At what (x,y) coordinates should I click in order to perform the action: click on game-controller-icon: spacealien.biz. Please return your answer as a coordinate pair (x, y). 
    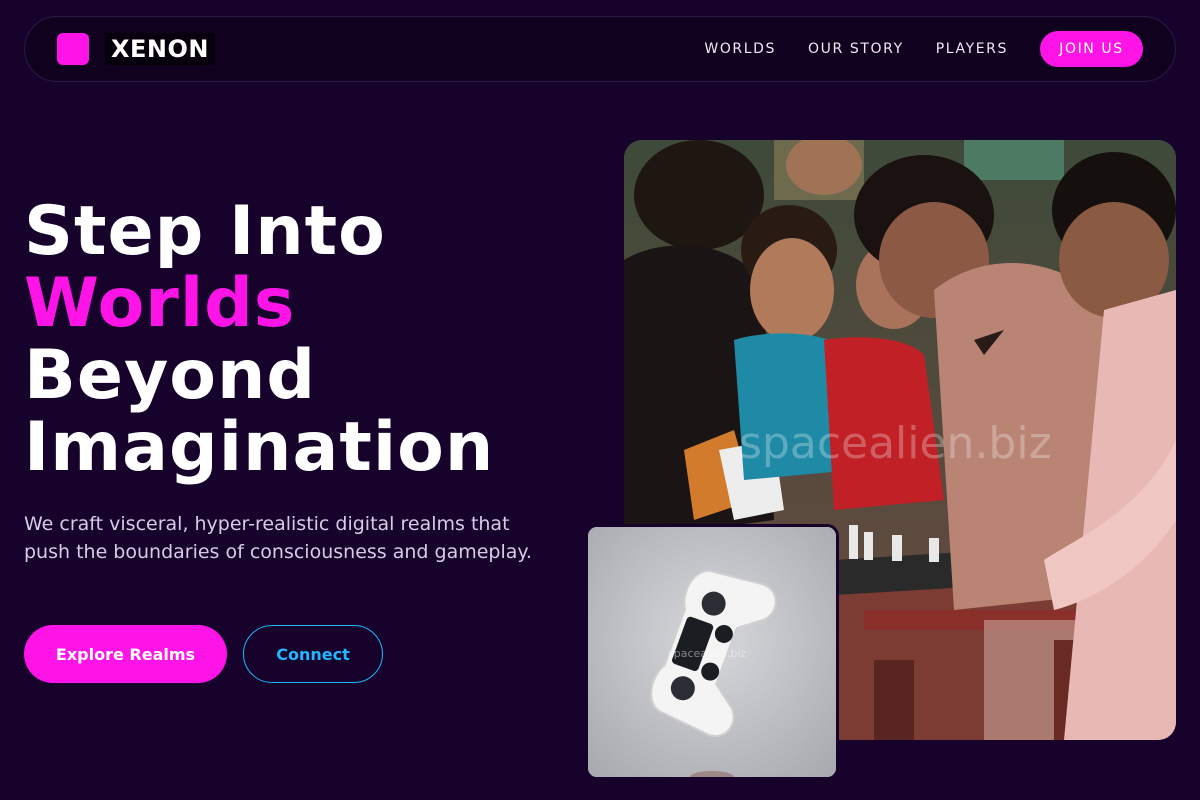
    Looking at the image, I should click on (712, 652).